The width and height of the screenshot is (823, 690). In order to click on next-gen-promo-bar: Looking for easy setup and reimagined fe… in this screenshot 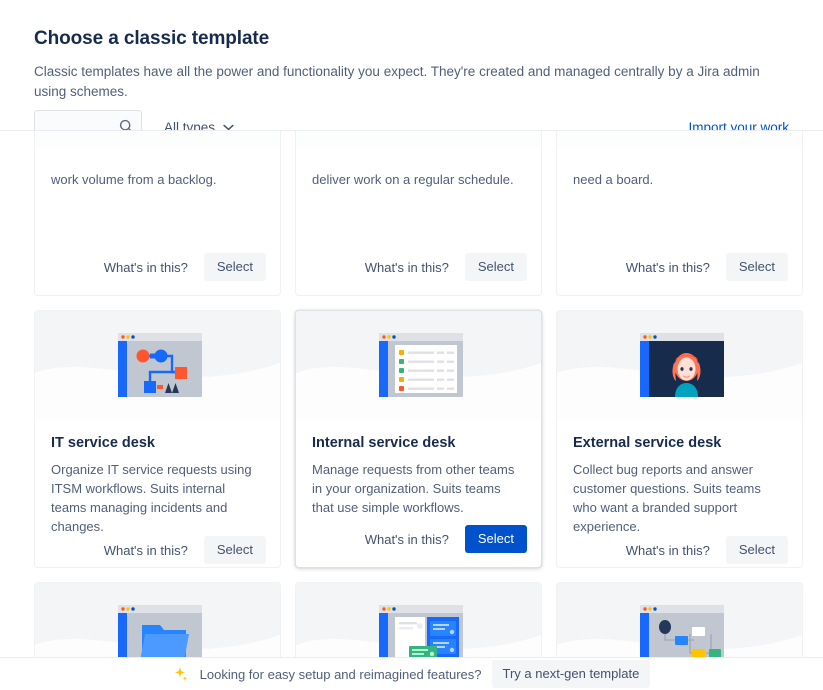, I will do `click(411, 673)`.